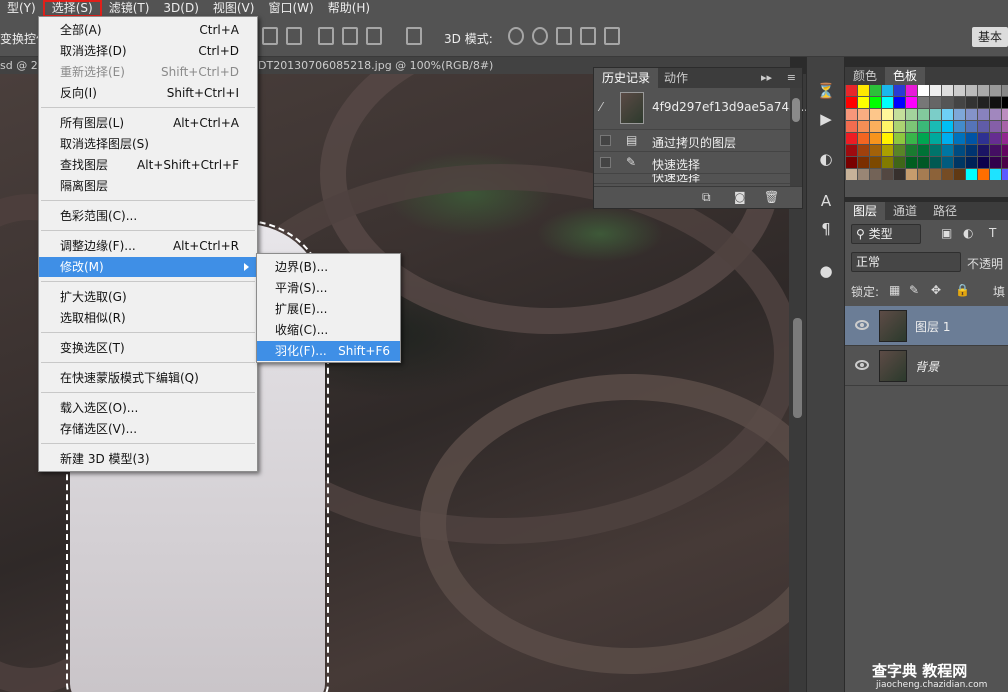 The width and height of the screenshot is (1008, 692). I want to click on new-document-icon: ⧉, so click(706, 197).